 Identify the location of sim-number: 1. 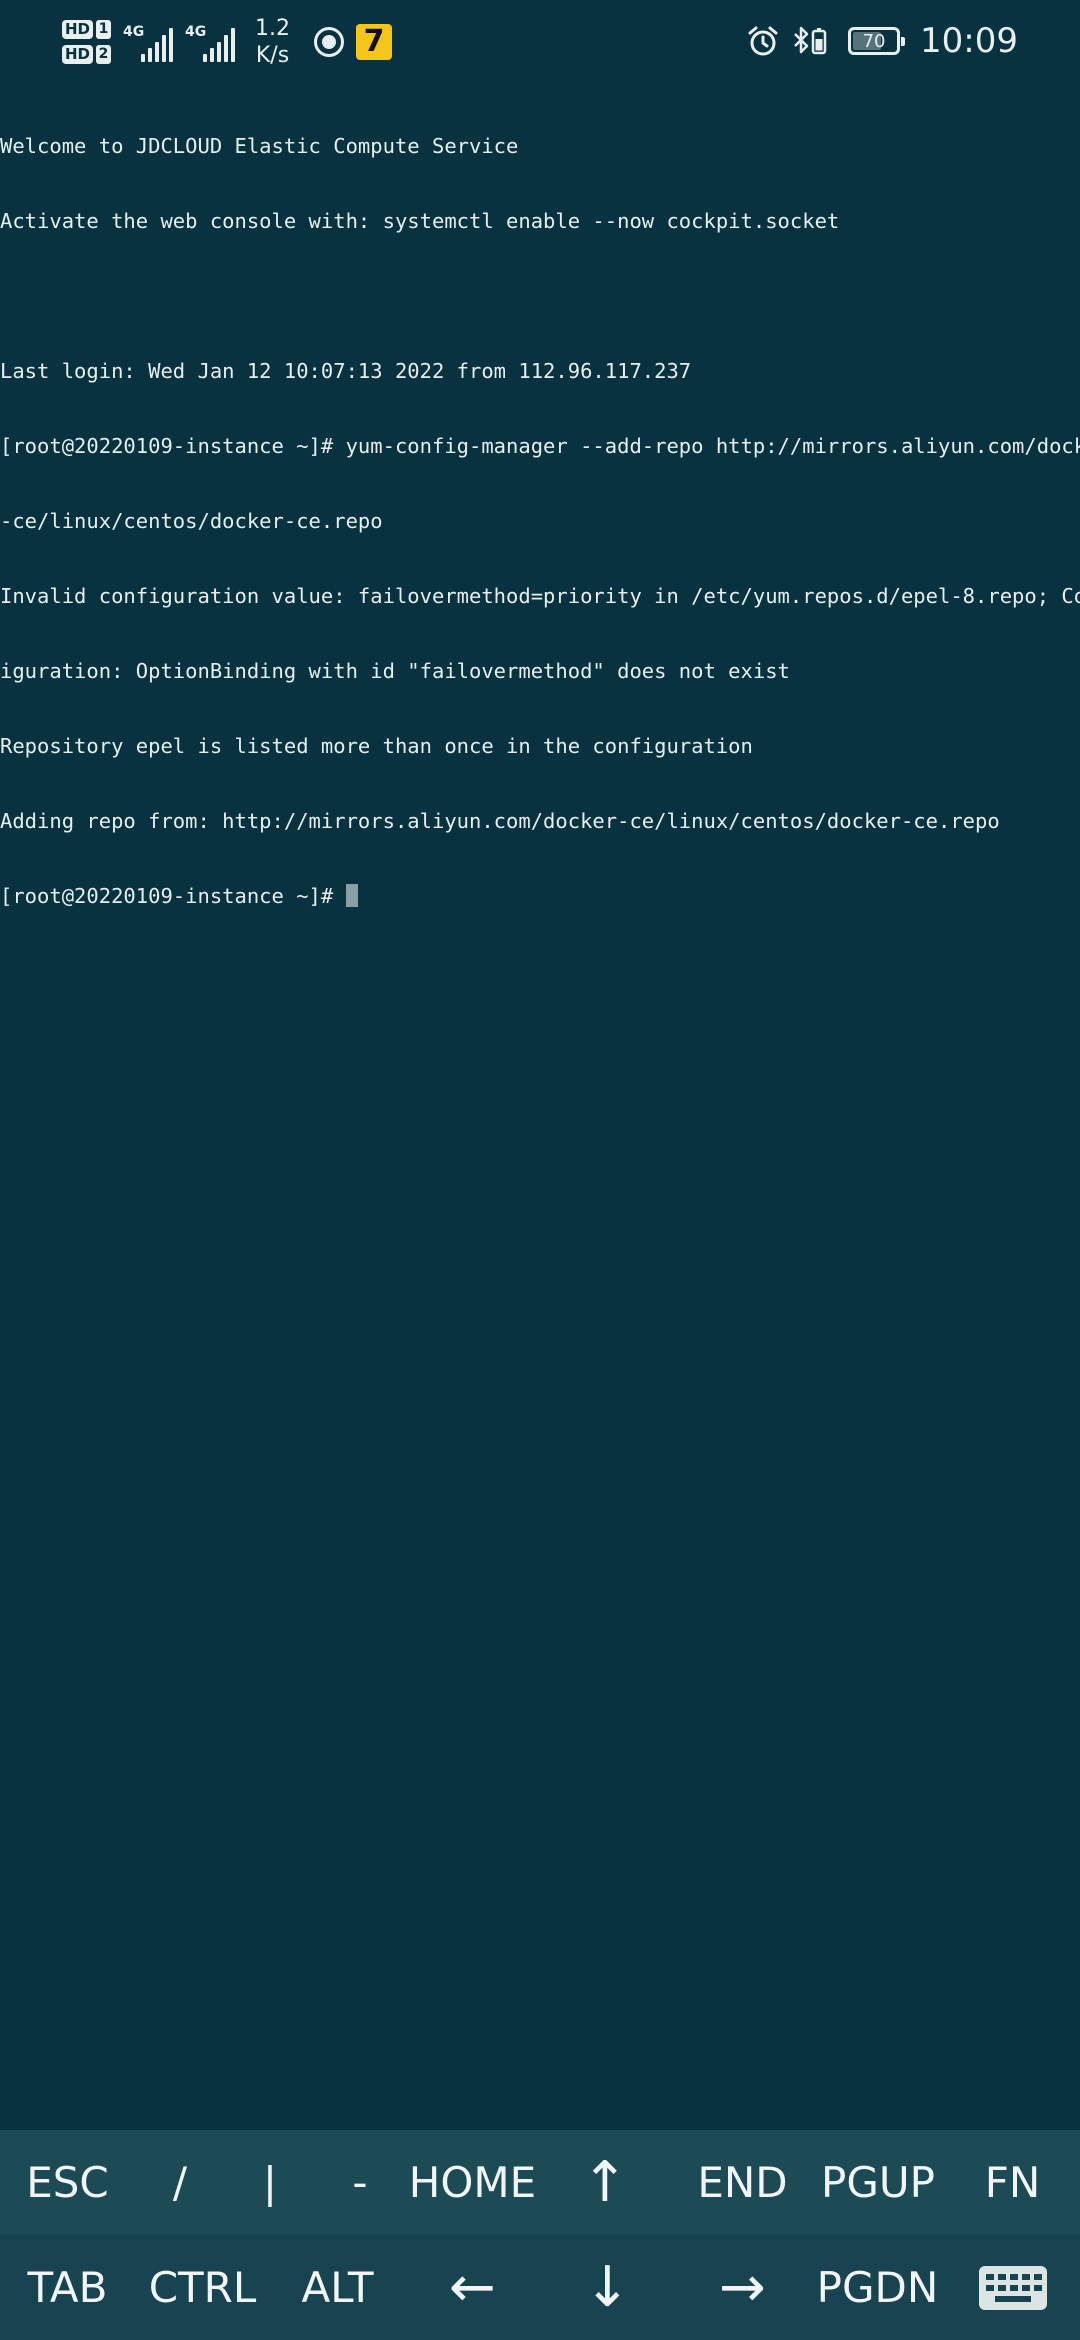
(104, 29).